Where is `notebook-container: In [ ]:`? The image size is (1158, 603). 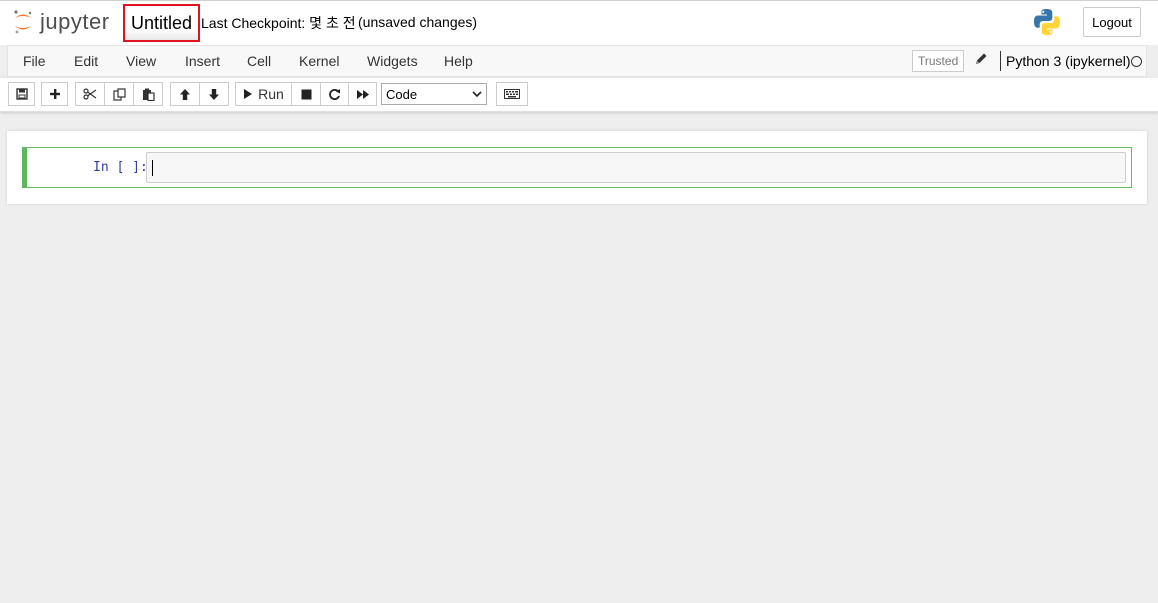
notebook-container: In [ ]: is located at coordinates (577, 167).